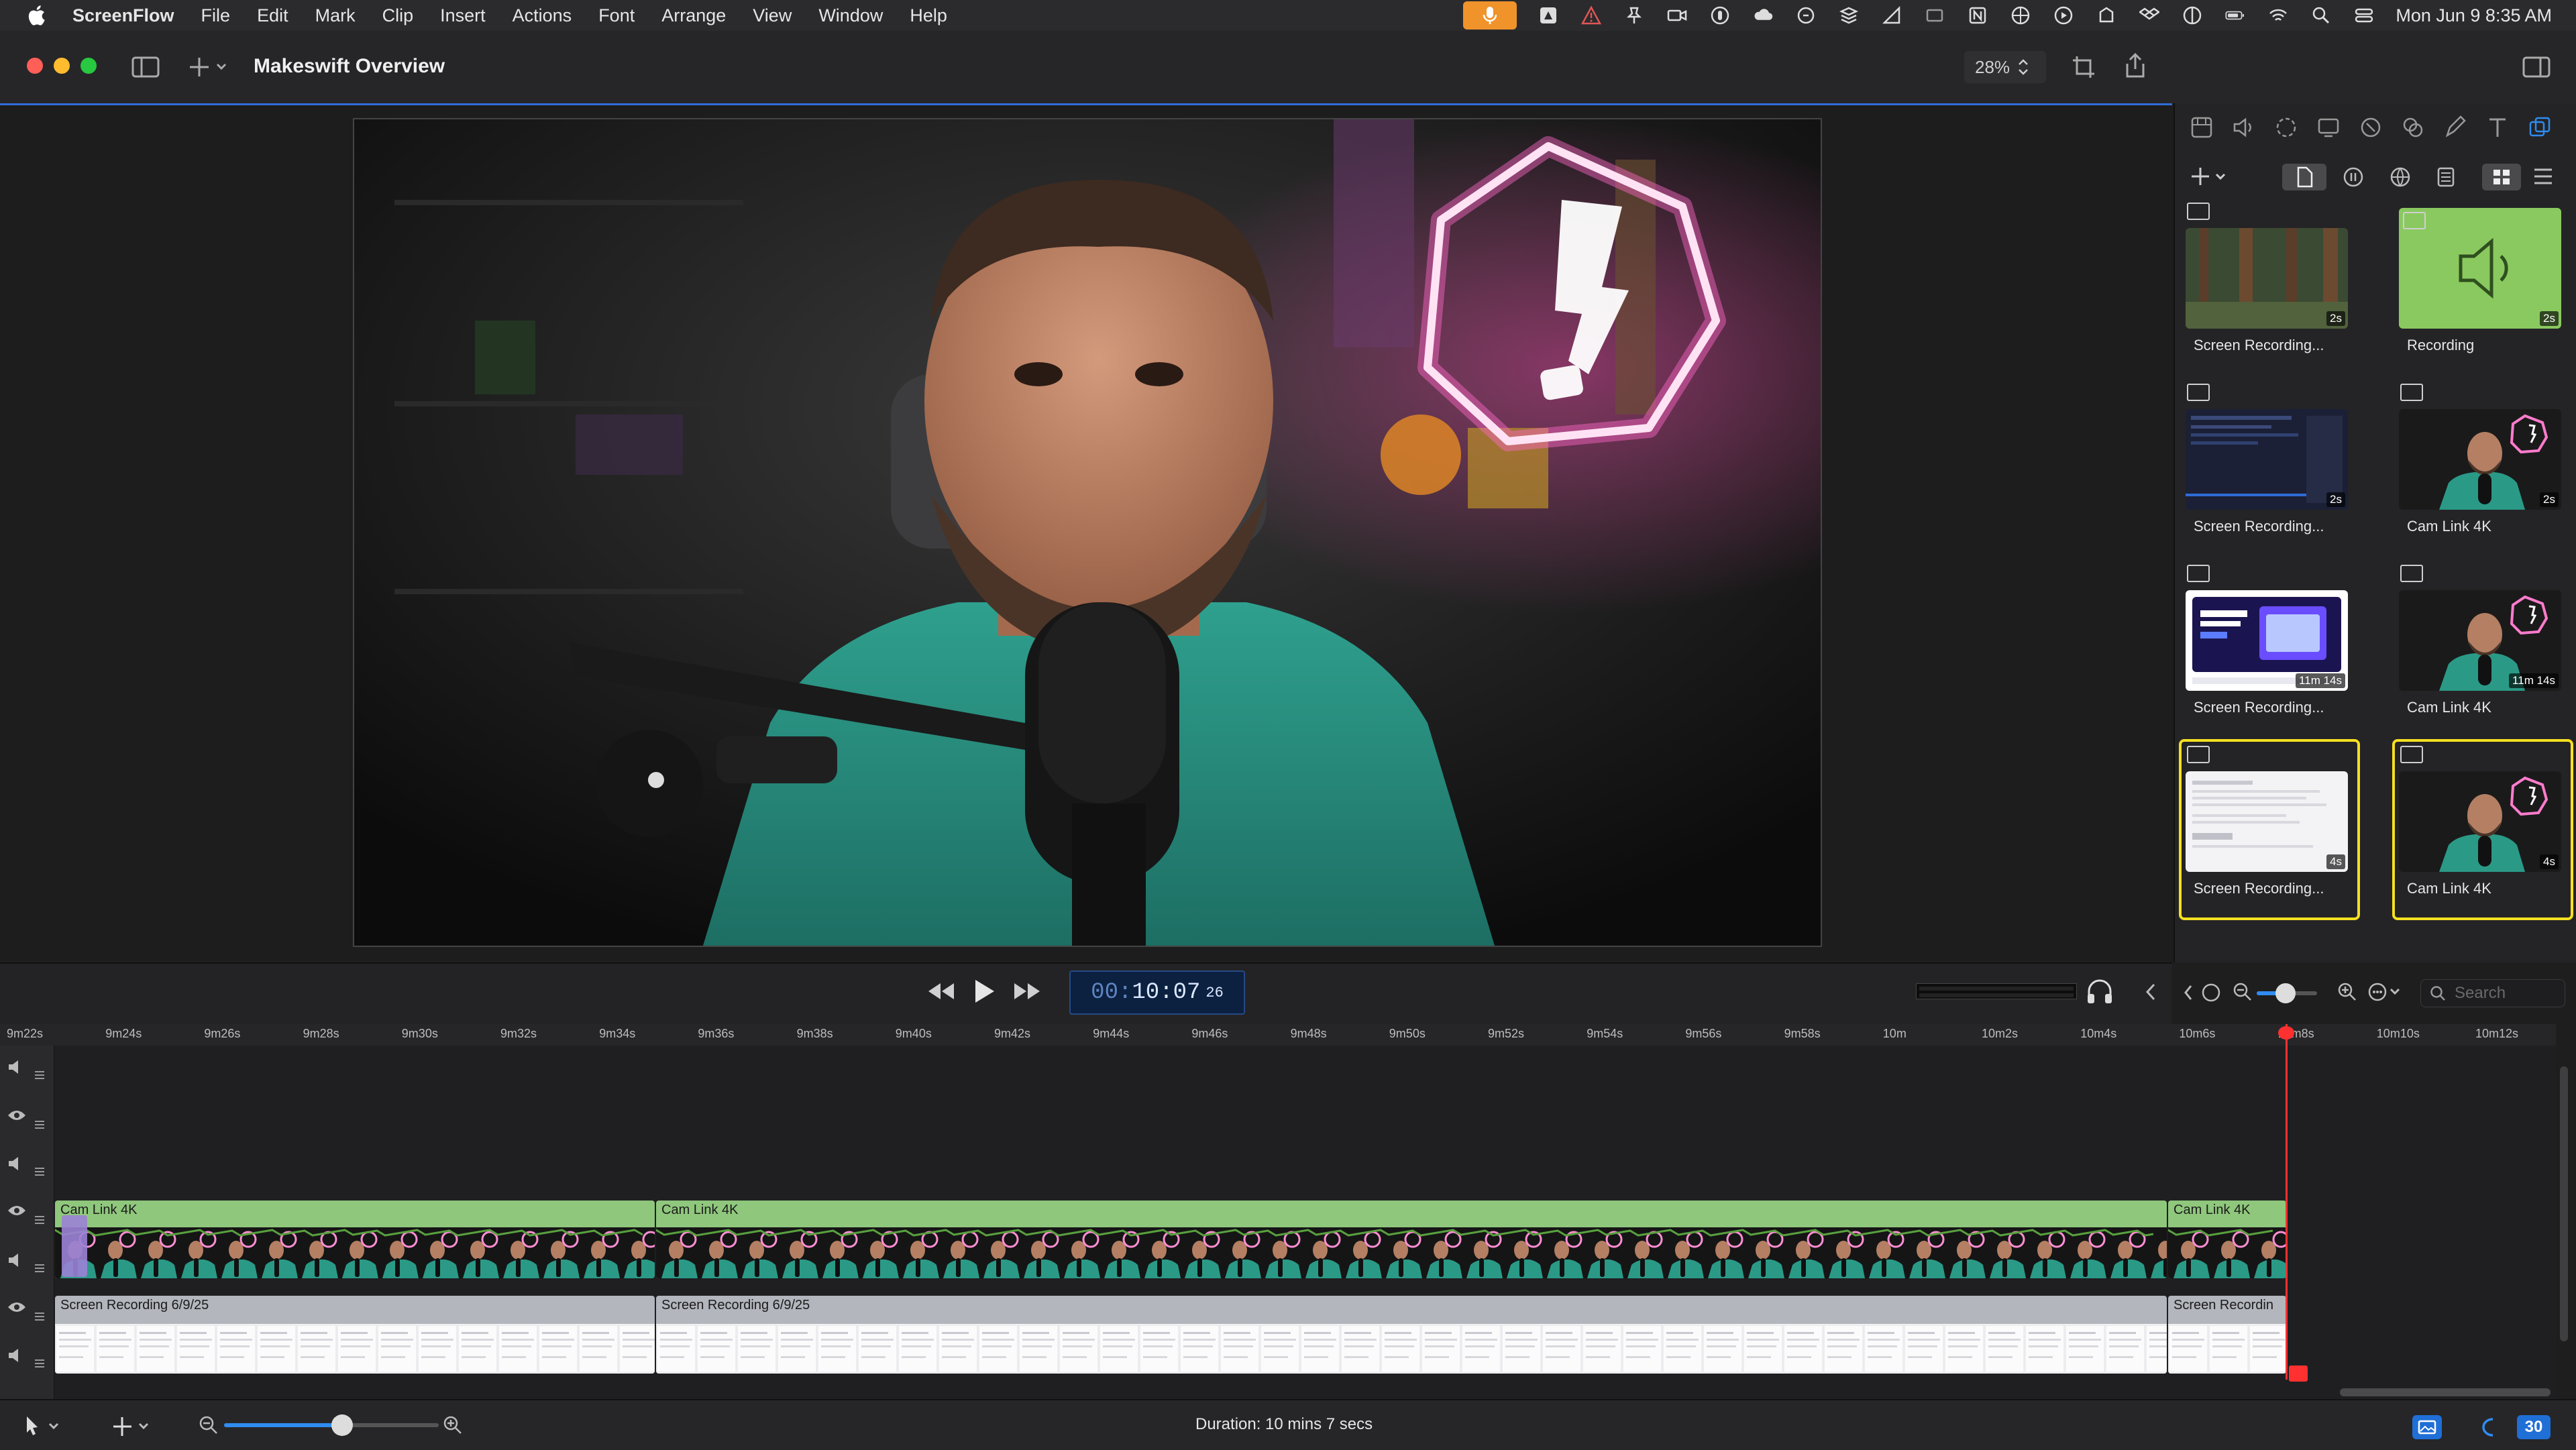  Describe the element at coordinates (2135, 65) in the screenshot. I see `export-icon` at that location.